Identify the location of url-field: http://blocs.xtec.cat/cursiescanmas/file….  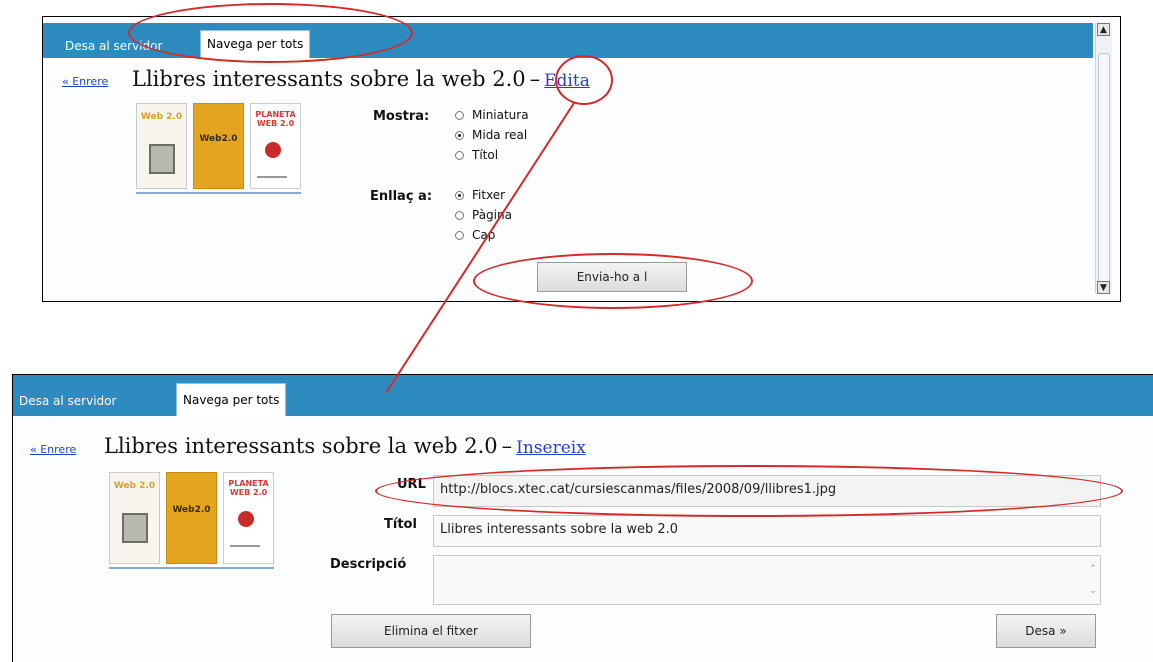
(767, 491).